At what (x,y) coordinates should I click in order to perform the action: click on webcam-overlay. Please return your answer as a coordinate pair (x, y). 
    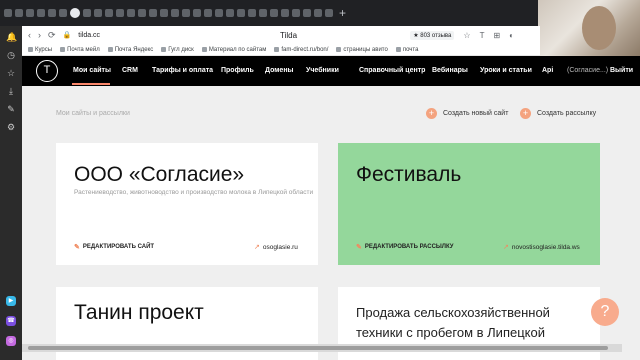
    Looking at the image, I should click on (589, 28).